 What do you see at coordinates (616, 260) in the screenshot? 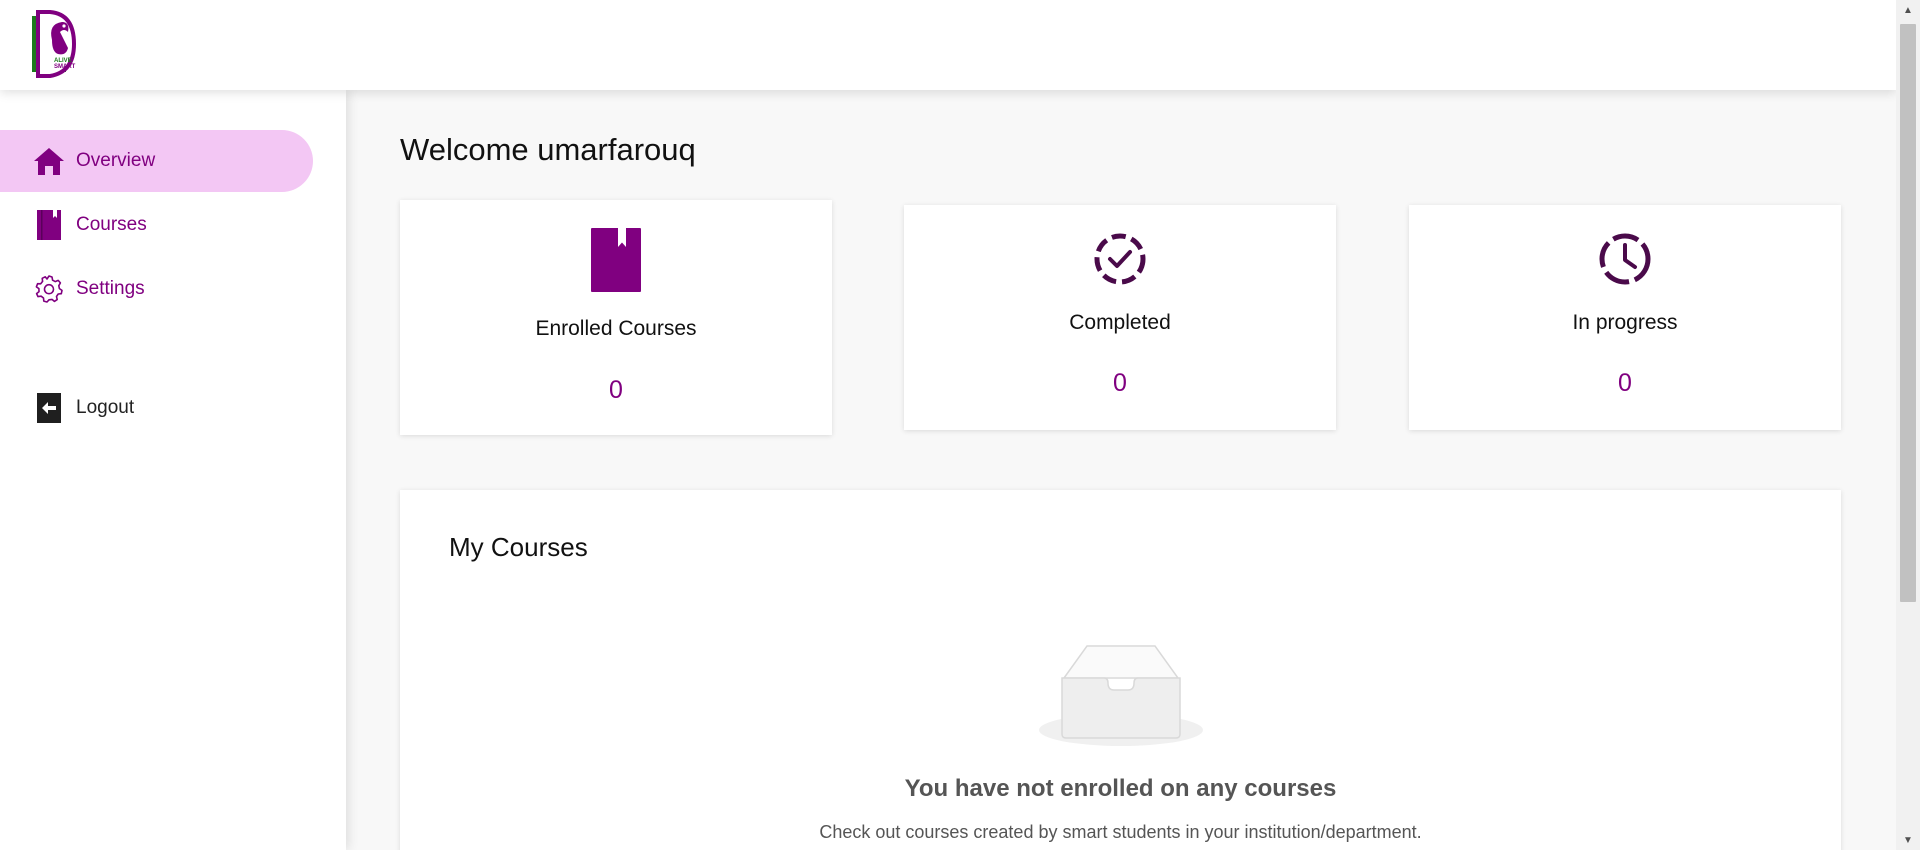
I see `book-bookmark-icon` at bounding box center [616, 260].